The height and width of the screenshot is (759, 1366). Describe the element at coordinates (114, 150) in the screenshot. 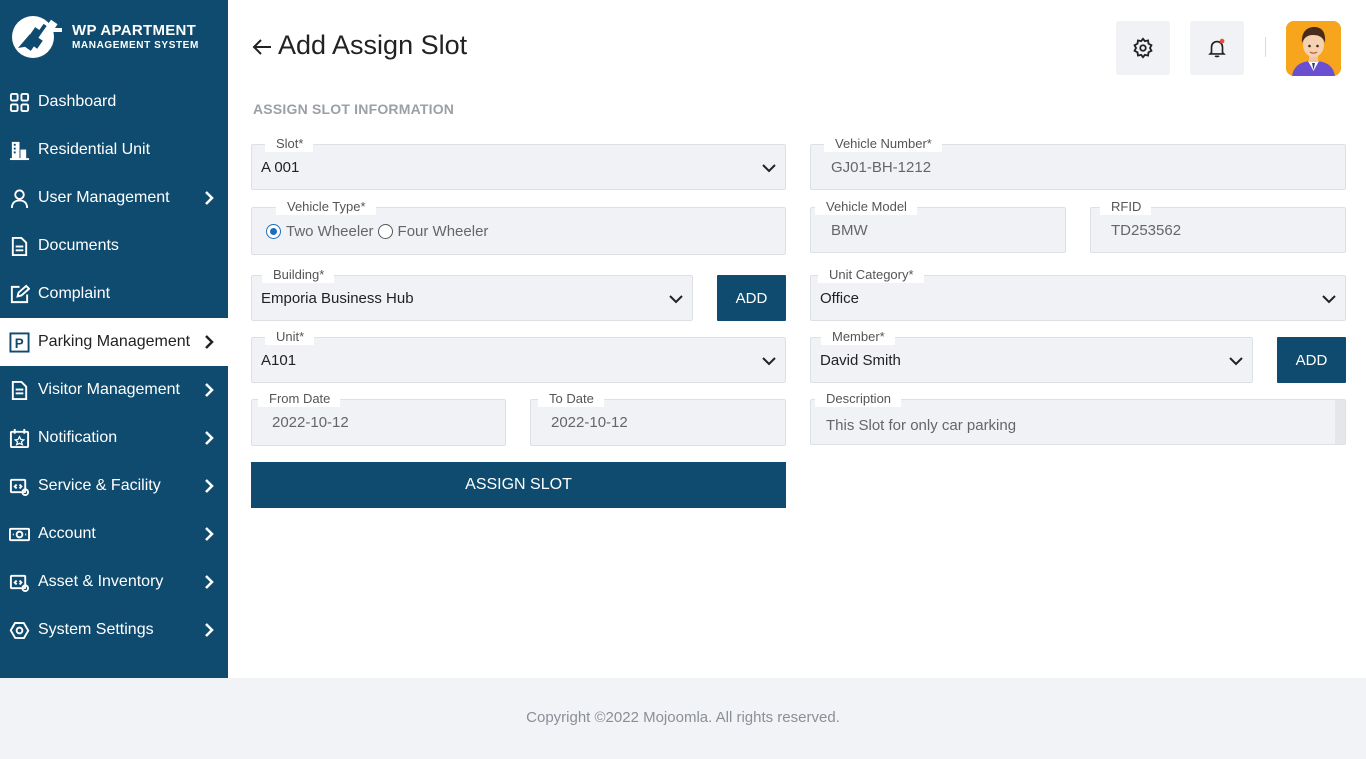

I see `sidebar-item-residential-unit: Residential Unit` at that location.